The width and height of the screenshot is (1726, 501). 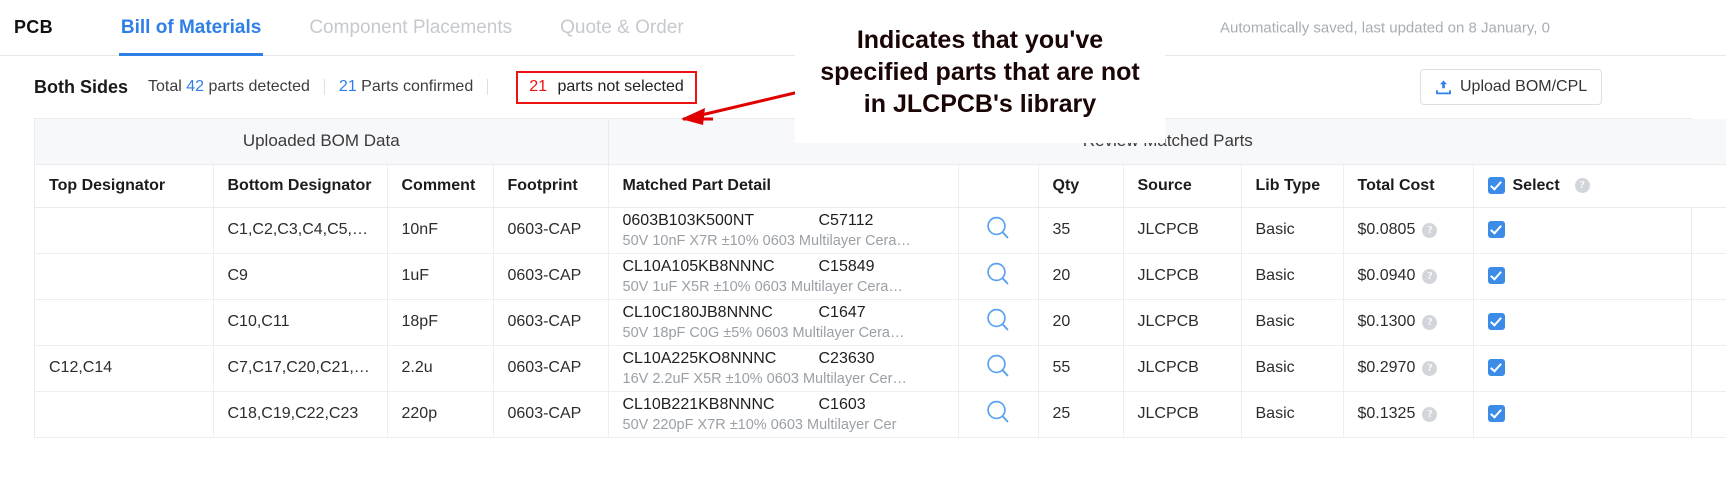 What do you see at coordinates (847, 359) in the screenshot?
I see `matched-part-lcsc-code: C23630` at bounding box center [847, 359].